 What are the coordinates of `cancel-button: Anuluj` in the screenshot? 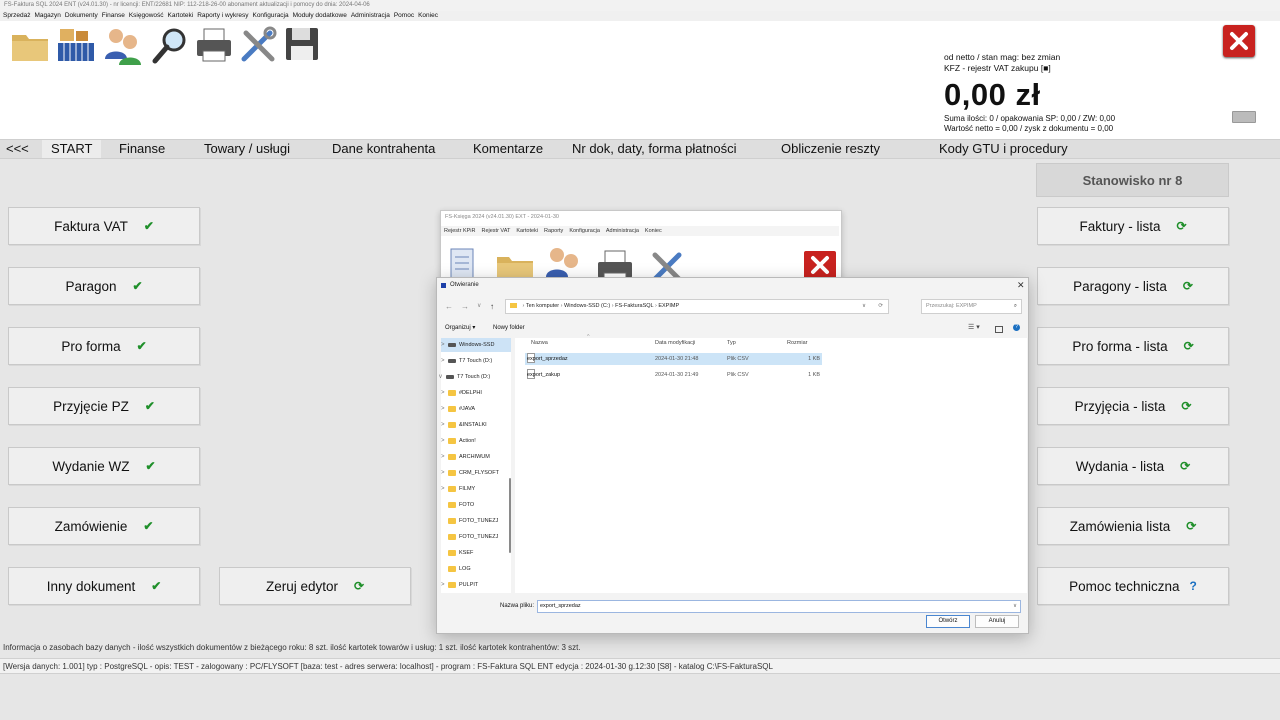 It's located at (997, 621).